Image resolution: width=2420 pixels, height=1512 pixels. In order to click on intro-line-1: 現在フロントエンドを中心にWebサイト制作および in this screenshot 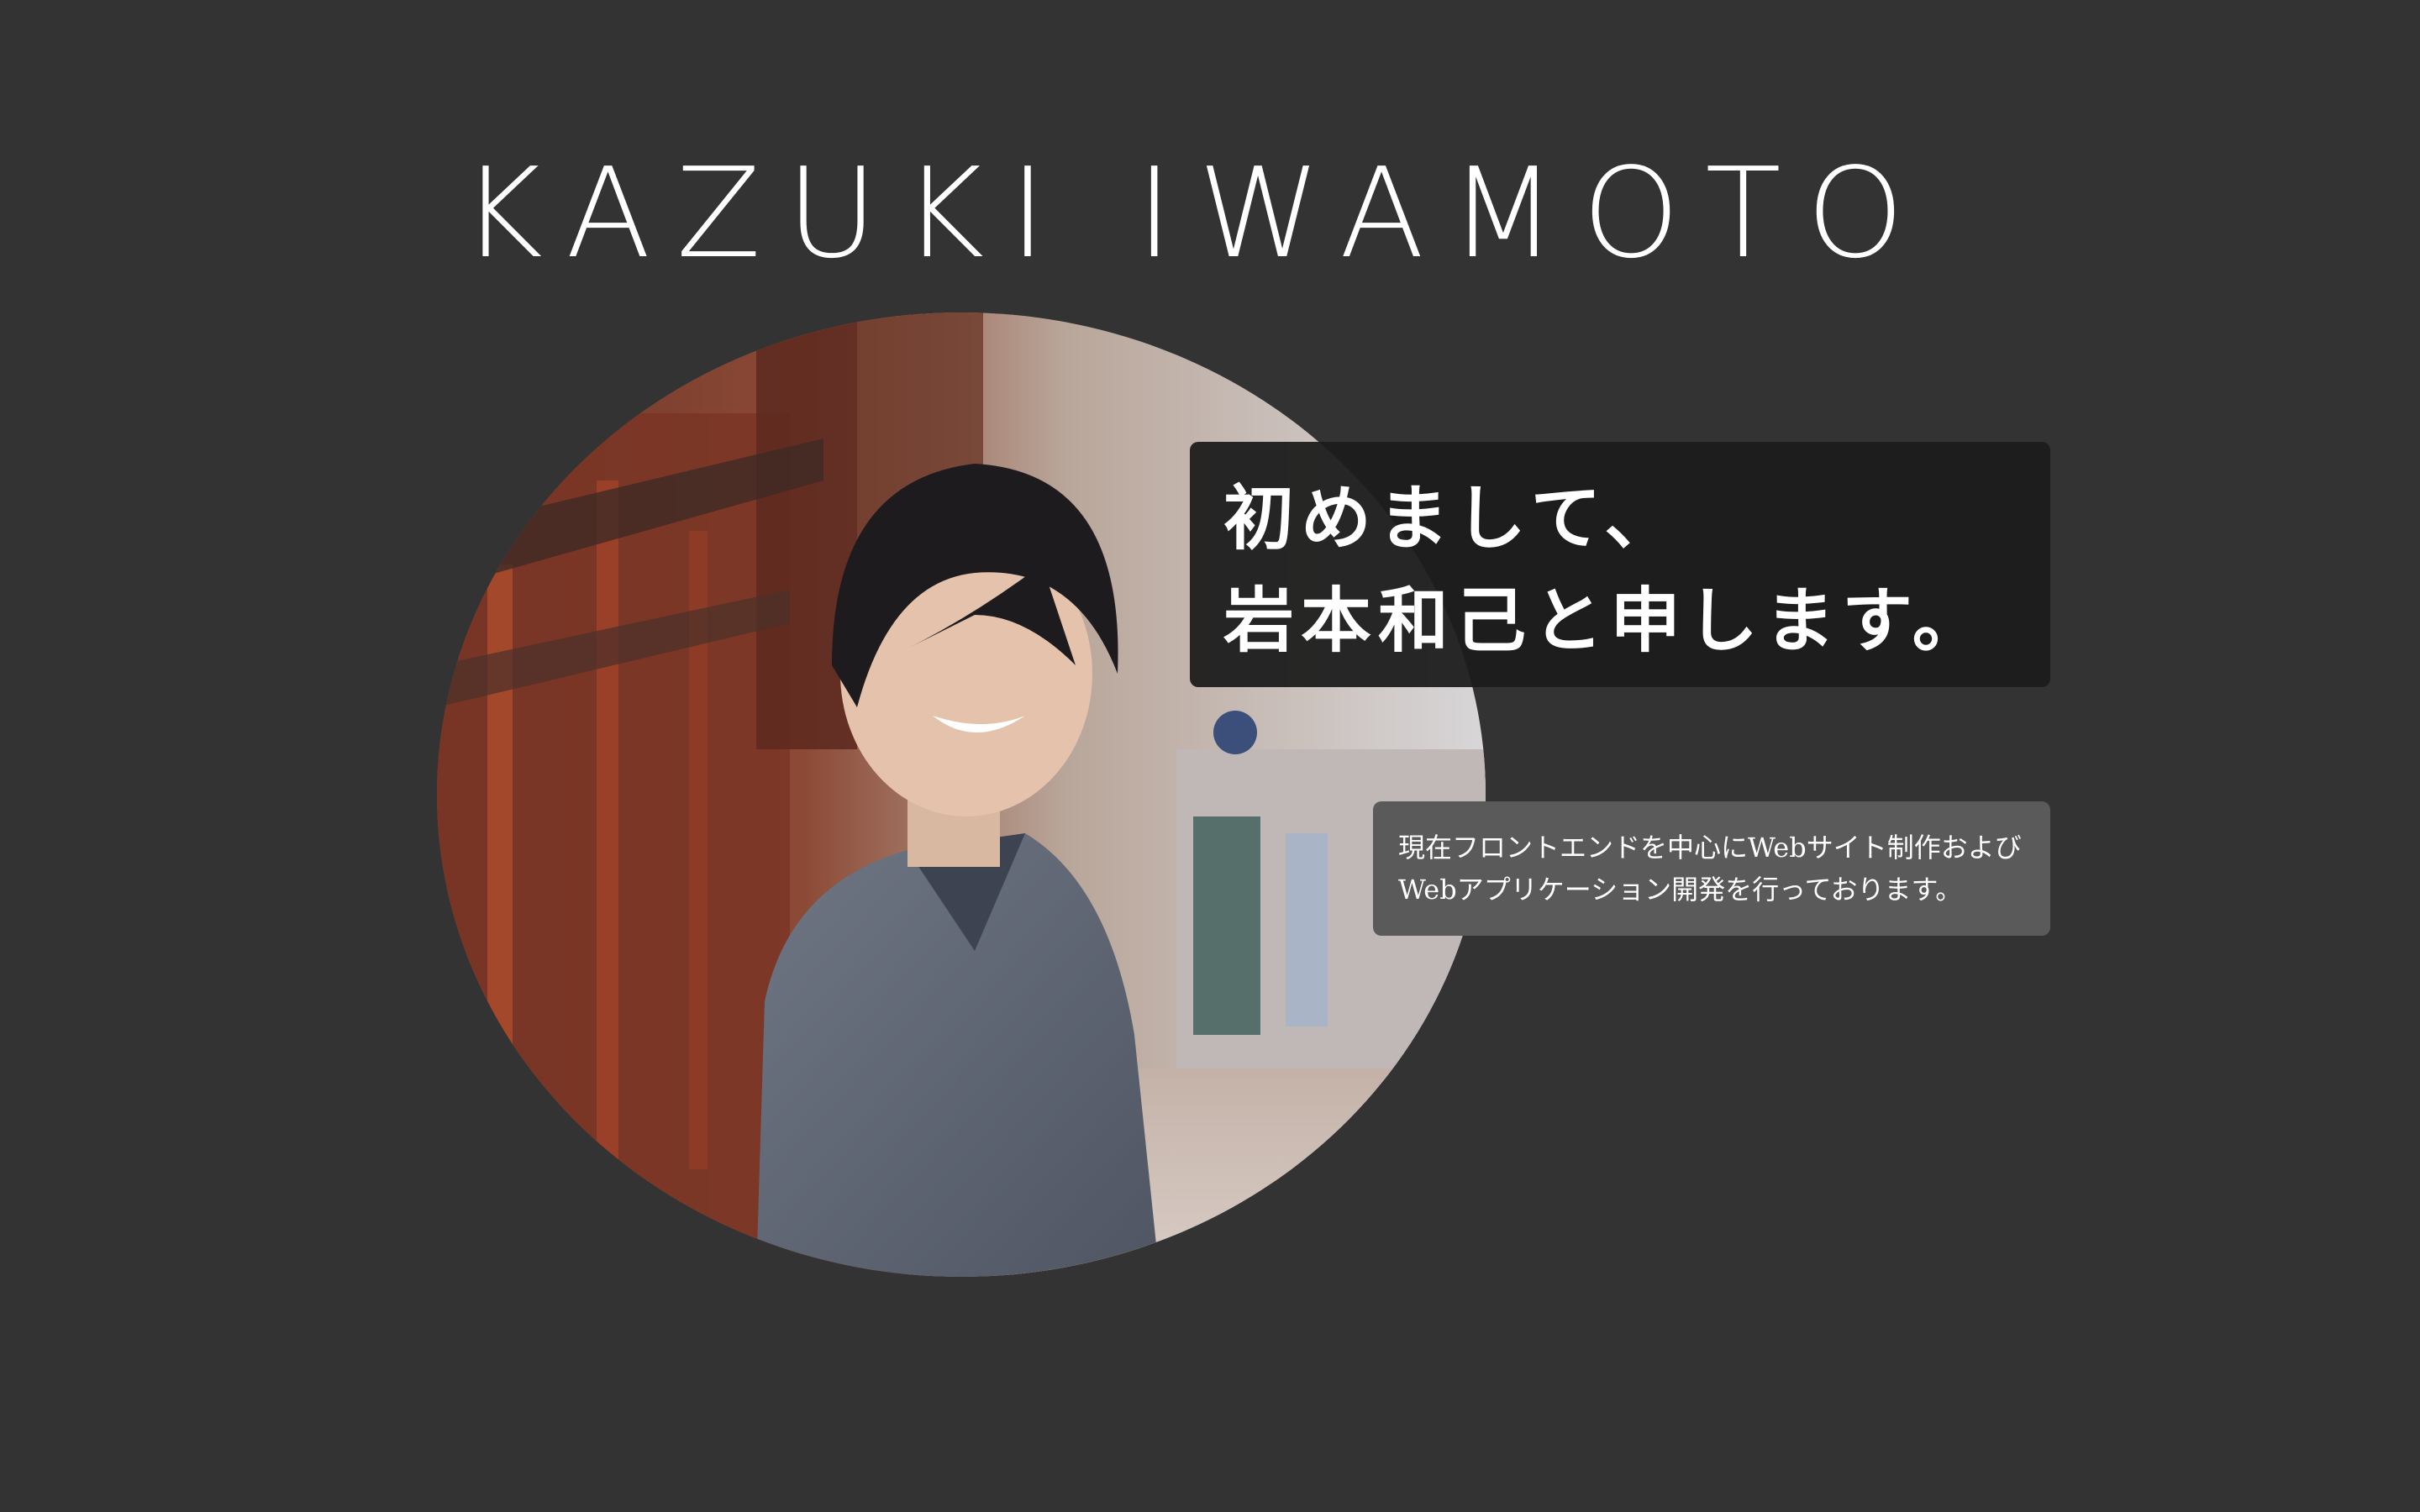, I will do `click(1710, 848)`.